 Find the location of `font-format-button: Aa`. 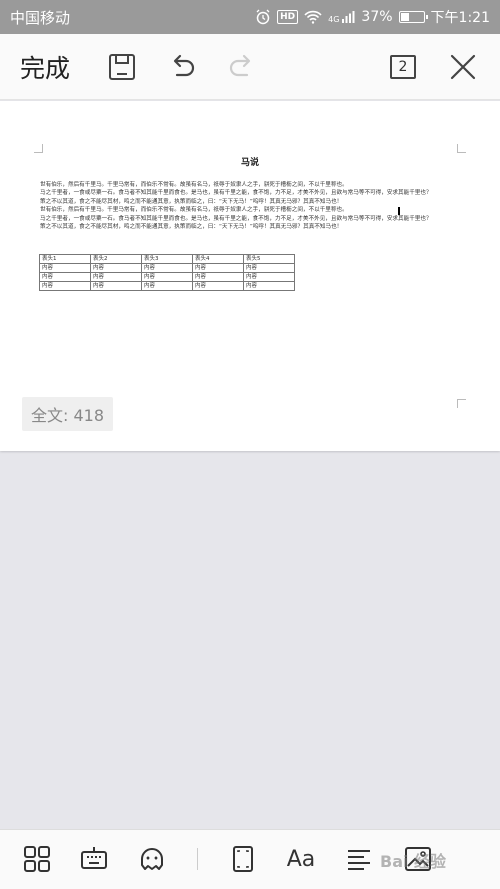

font-format-button: Aa is located at coordinates (301, 859).